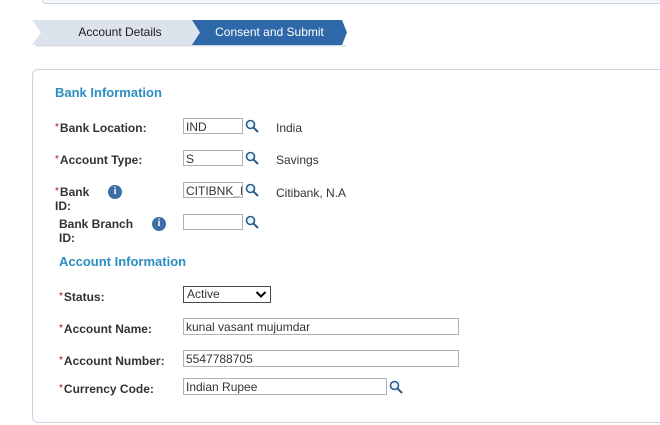 The image size is (660, 425). What do you see at coordinates (120, 32) in the screenshot?
I see `step-account-details: Account Details` at bounding box center [120, 32].